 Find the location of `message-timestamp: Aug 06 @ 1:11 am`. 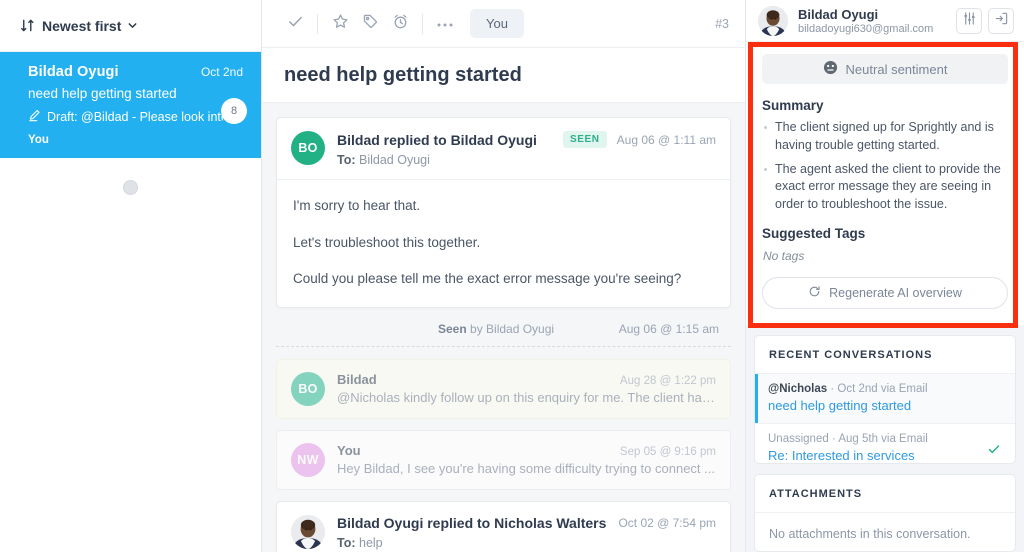

message-timestamp: Aug 06 @ 1:11 am is located at coordinates (666, 139).